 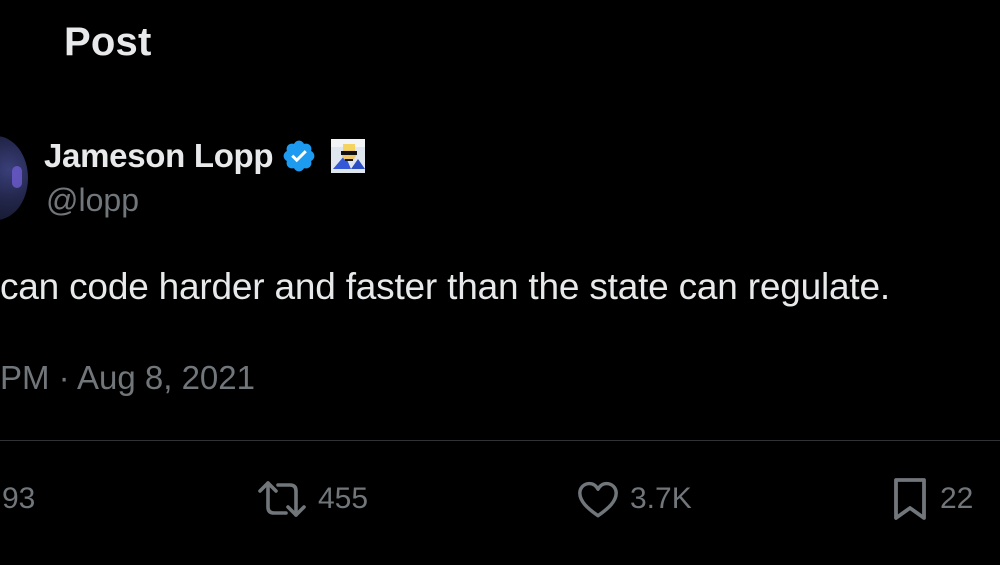 What do you see at coordinates (108, 42) in the screenshot?
I see `page-title: Post` at bounding box center [108, 42].